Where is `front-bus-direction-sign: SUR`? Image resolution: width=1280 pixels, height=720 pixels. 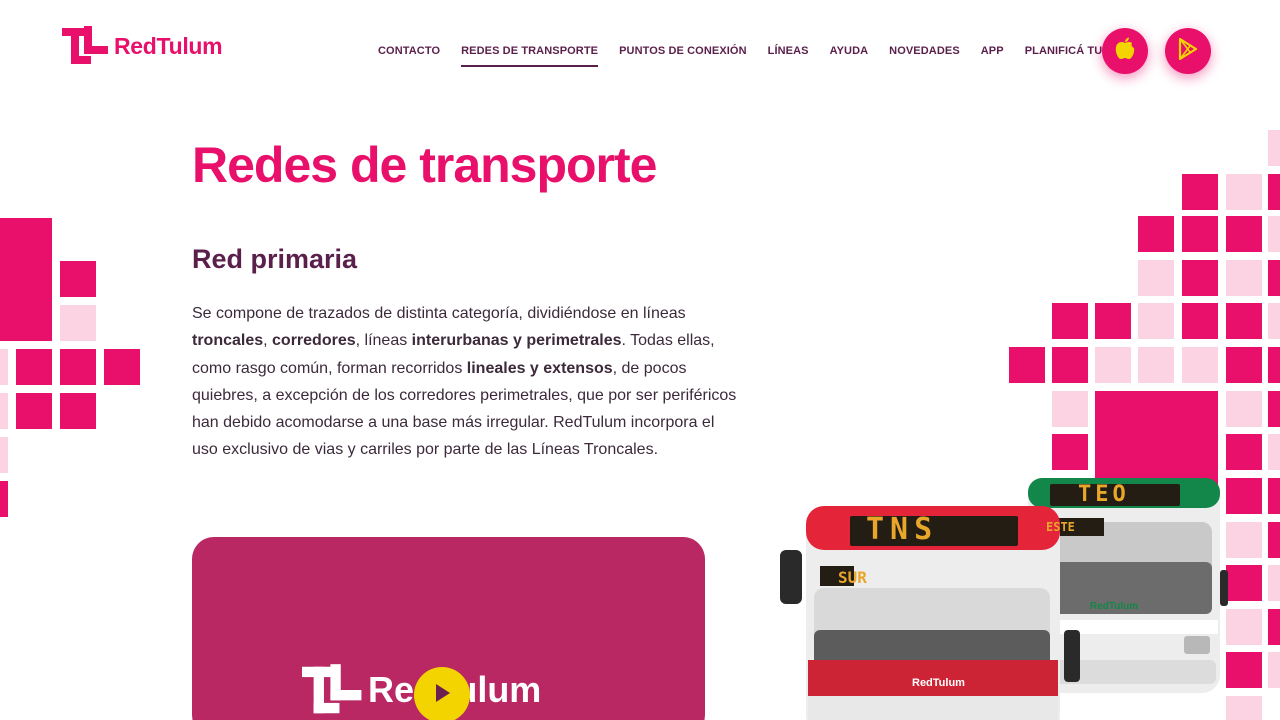 front-bus-direction-sign: SUR is located at coordinates (852, 577).